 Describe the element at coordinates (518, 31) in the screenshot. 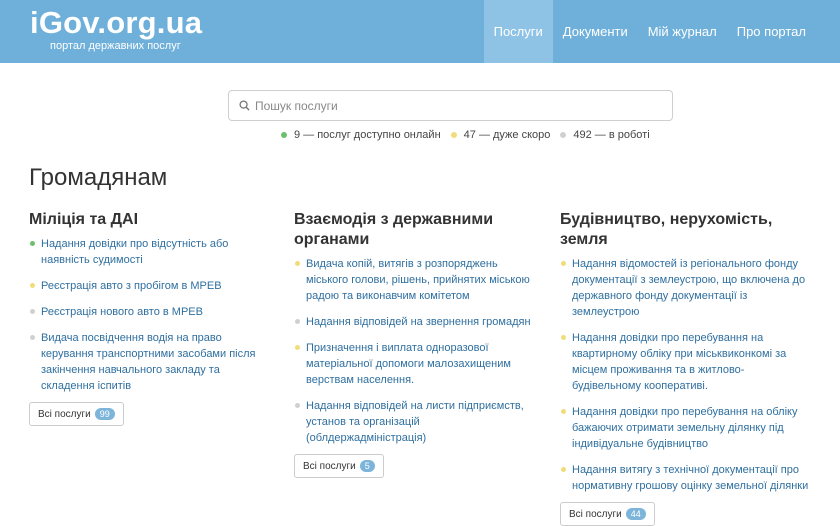

I see `nav-item-services: Послуги` at that location.